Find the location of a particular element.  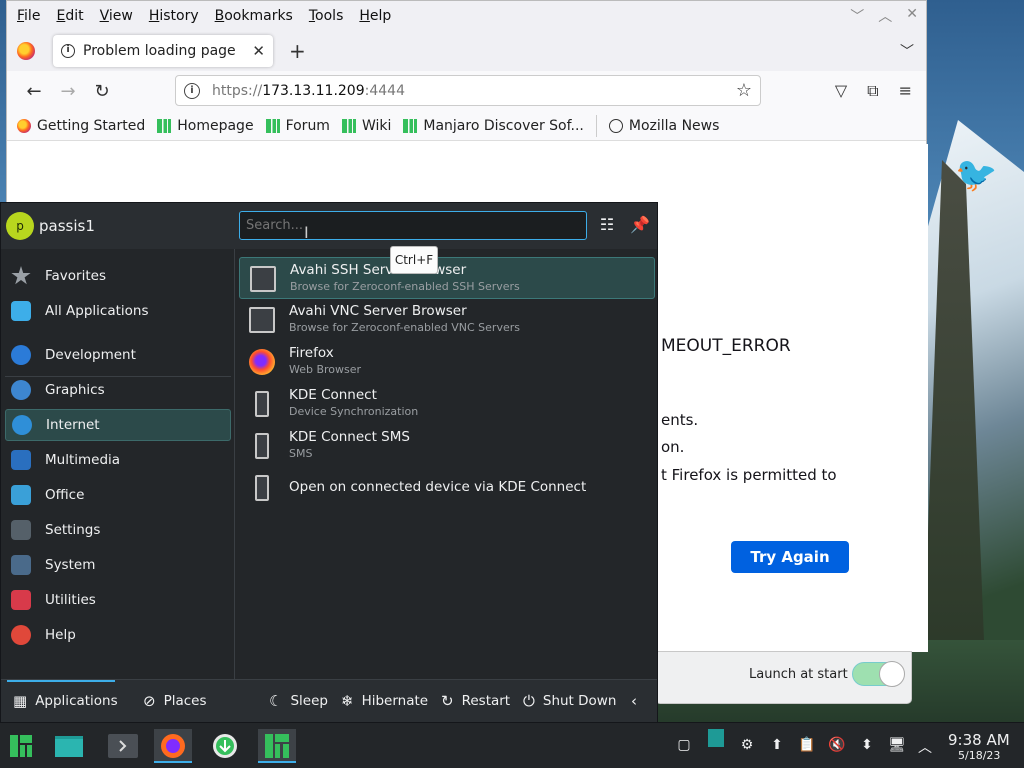

forward-icon: → is located at coordinates (68, 91).